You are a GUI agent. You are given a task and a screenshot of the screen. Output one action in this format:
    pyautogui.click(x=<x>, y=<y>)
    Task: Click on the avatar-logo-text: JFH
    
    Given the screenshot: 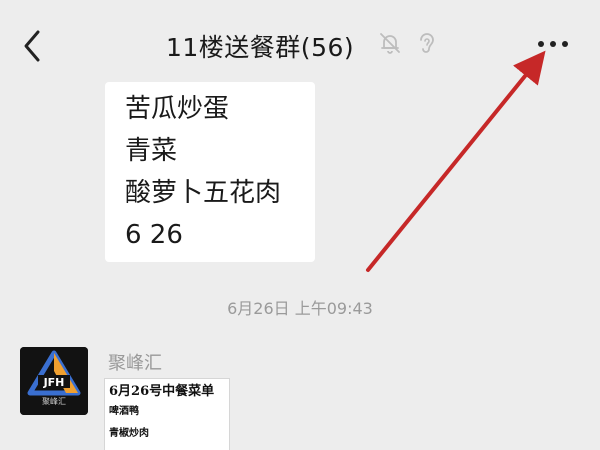 What is the action you would take?
    pyautogui.click(x=54, y=382)
    